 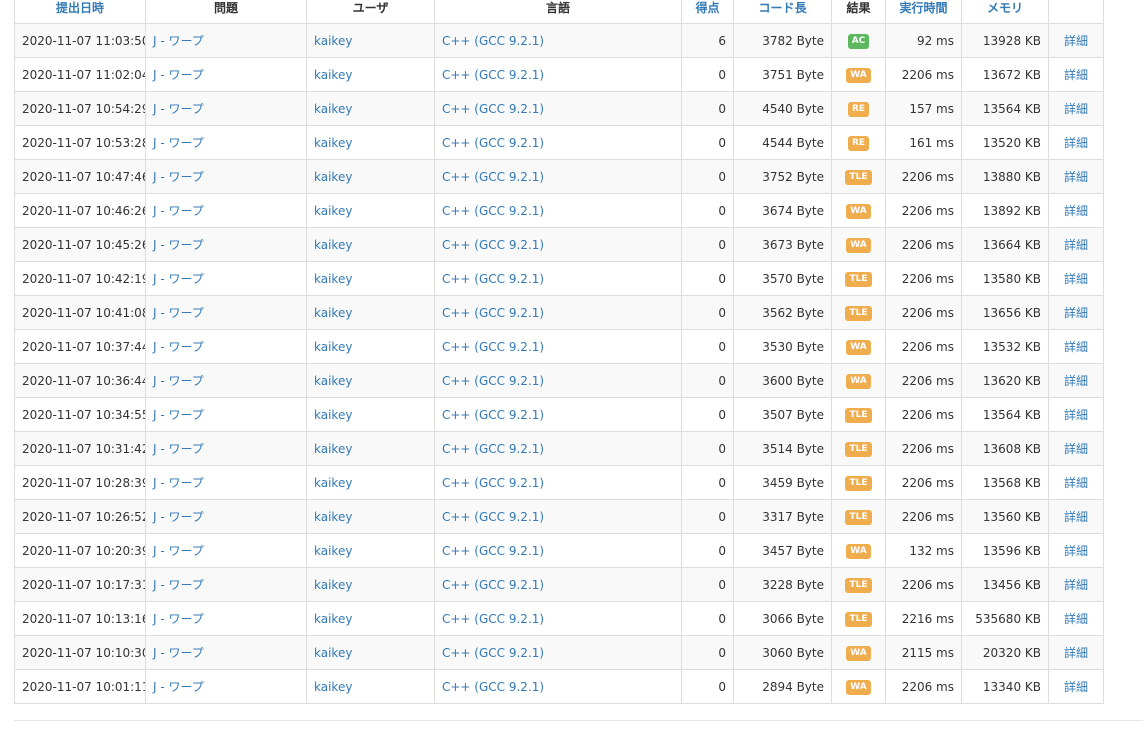 What do you see at coordinates (782, 12) in the screenshot?
I see `col-header-code-length: コード長` at bounding box center [782, 12].